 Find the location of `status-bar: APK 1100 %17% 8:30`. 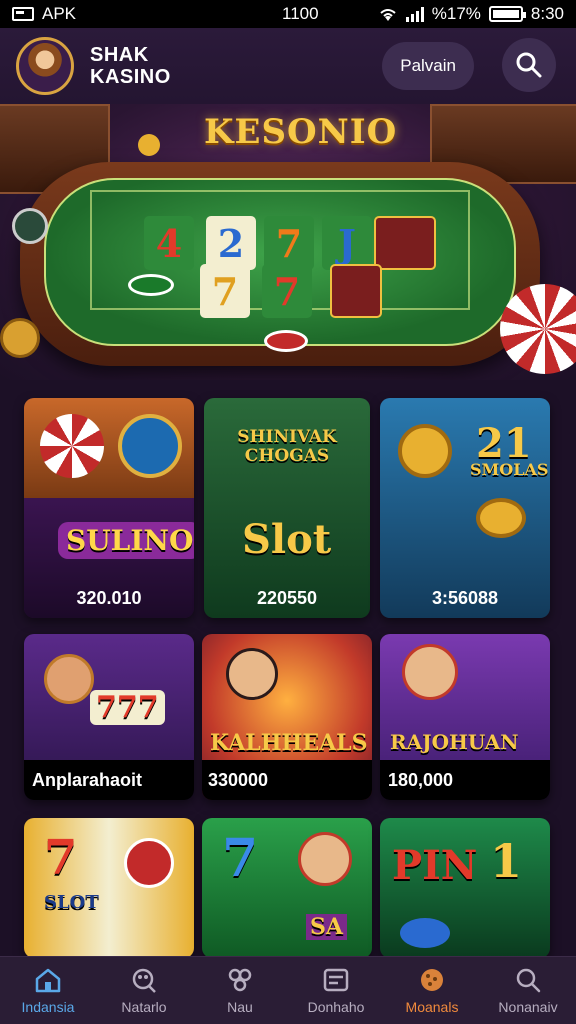

status-bar: APK 1100 %17% 8:30 is located at coordinates (288, 14).